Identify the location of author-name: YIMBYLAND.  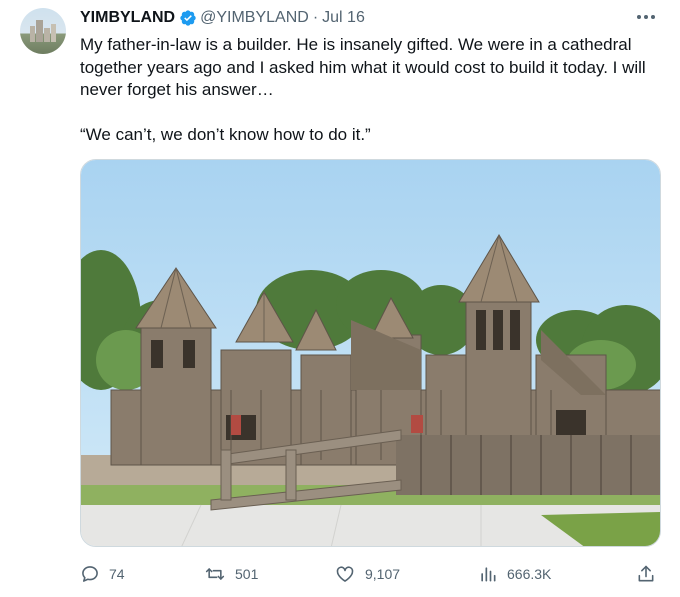
(127, 18).